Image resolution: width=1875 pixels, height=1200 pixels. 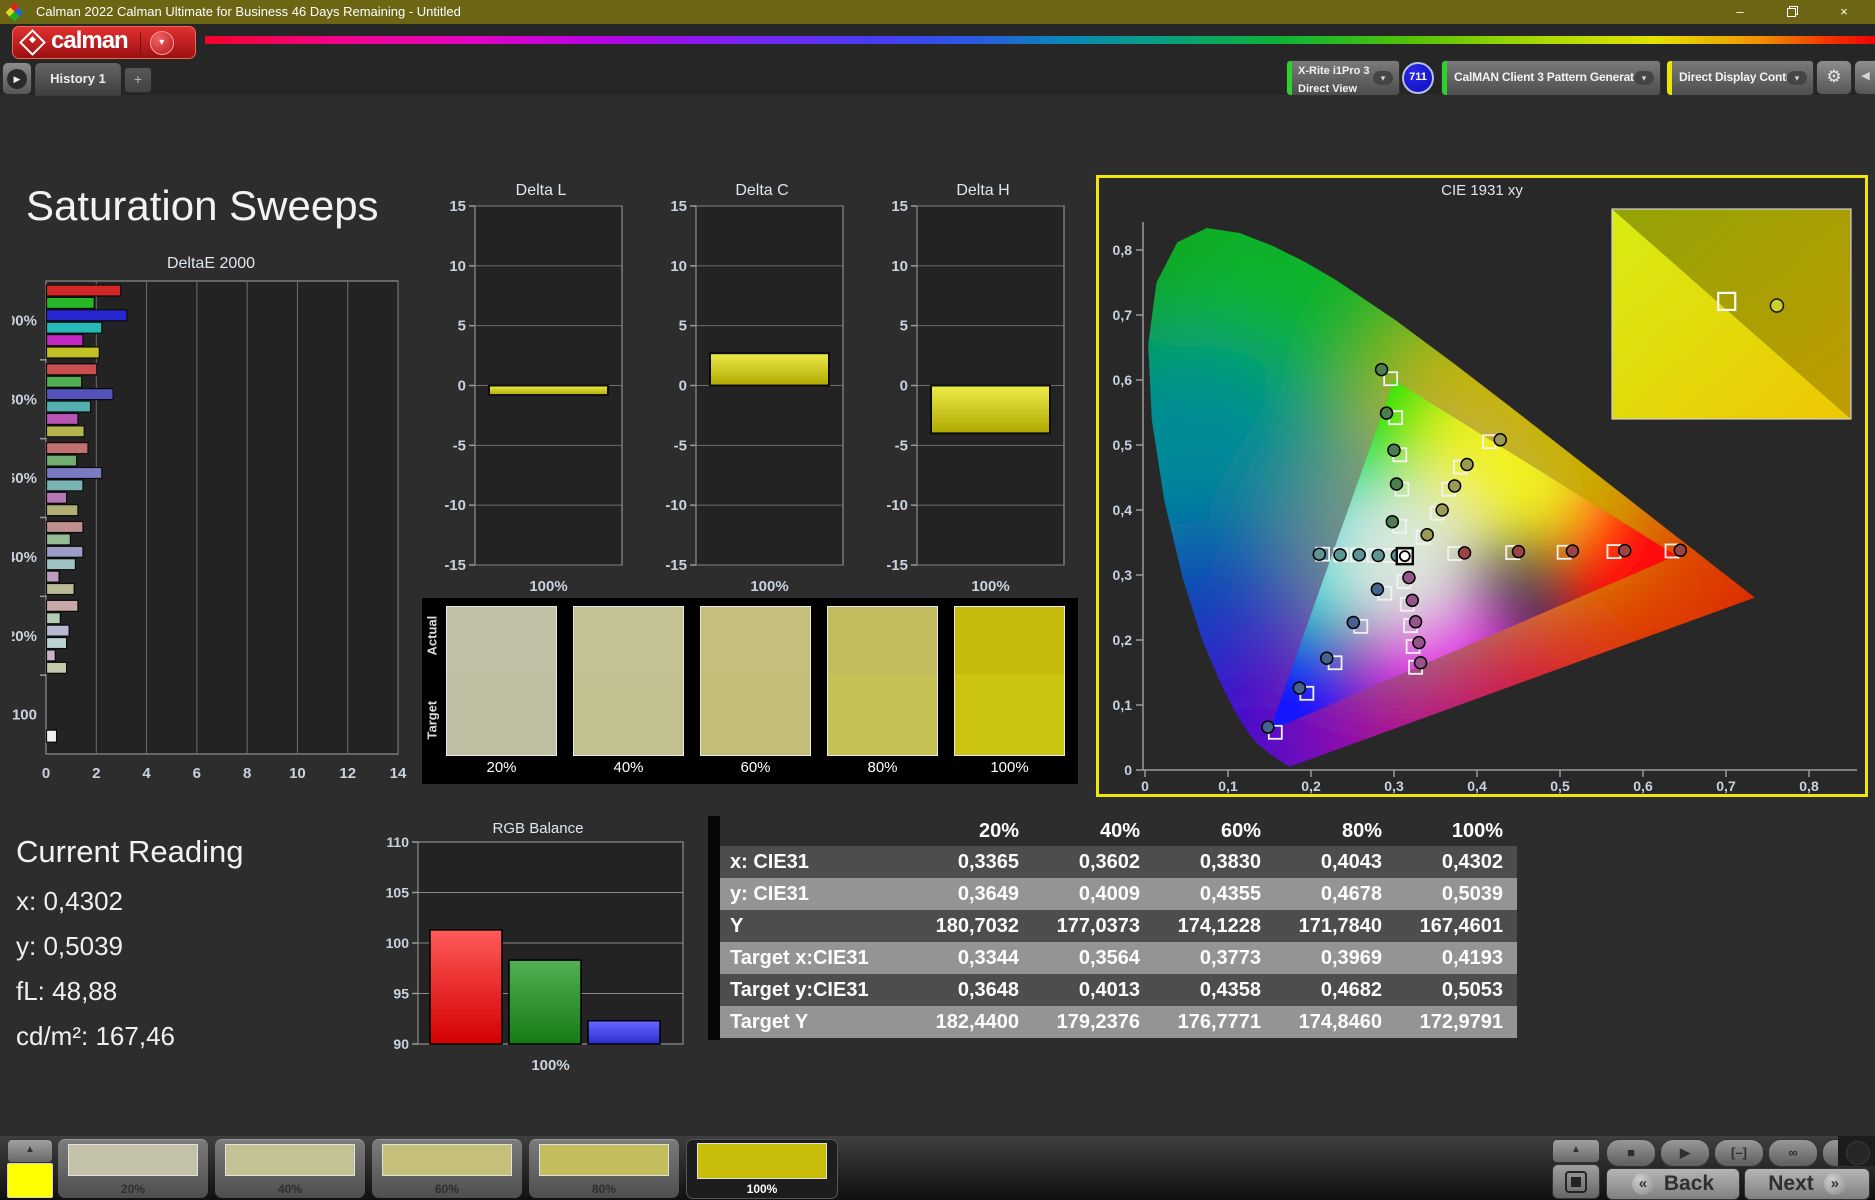 I want to click on table-header-row: 20% 40% 60% 80% 100%, so click(x=1118, y=831).